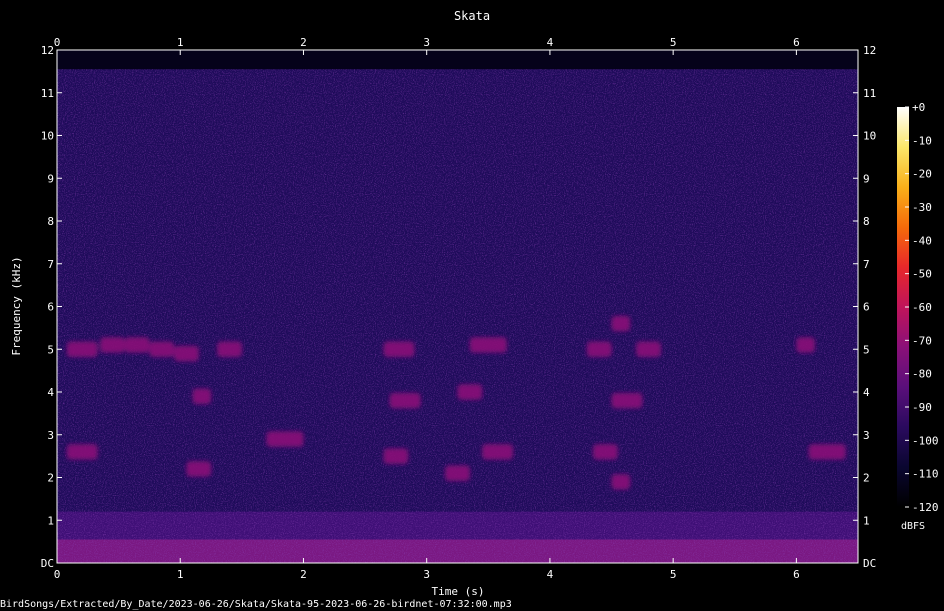 This screenshot has height=611, width=944. I want to click on colorbar-label: dBFS, so click(913, 526).